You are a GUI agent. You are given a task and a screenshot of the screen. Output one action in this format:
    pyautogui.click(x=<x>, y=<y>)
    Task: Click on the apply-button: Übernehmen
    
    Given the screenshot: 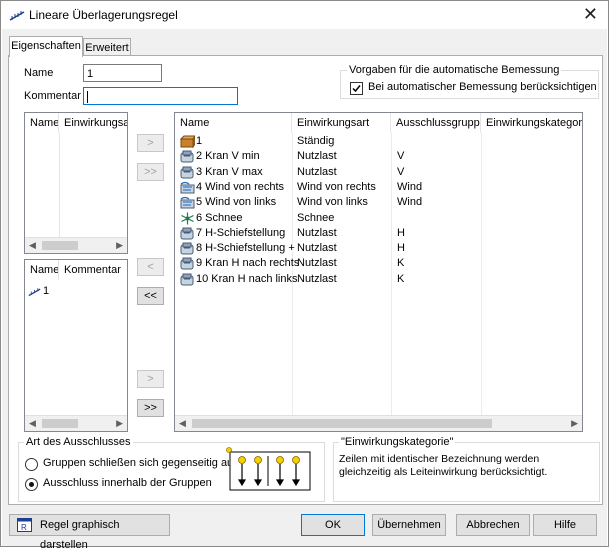 What is the action you would take?
    pyautogui.click(x=409, y=525)
    